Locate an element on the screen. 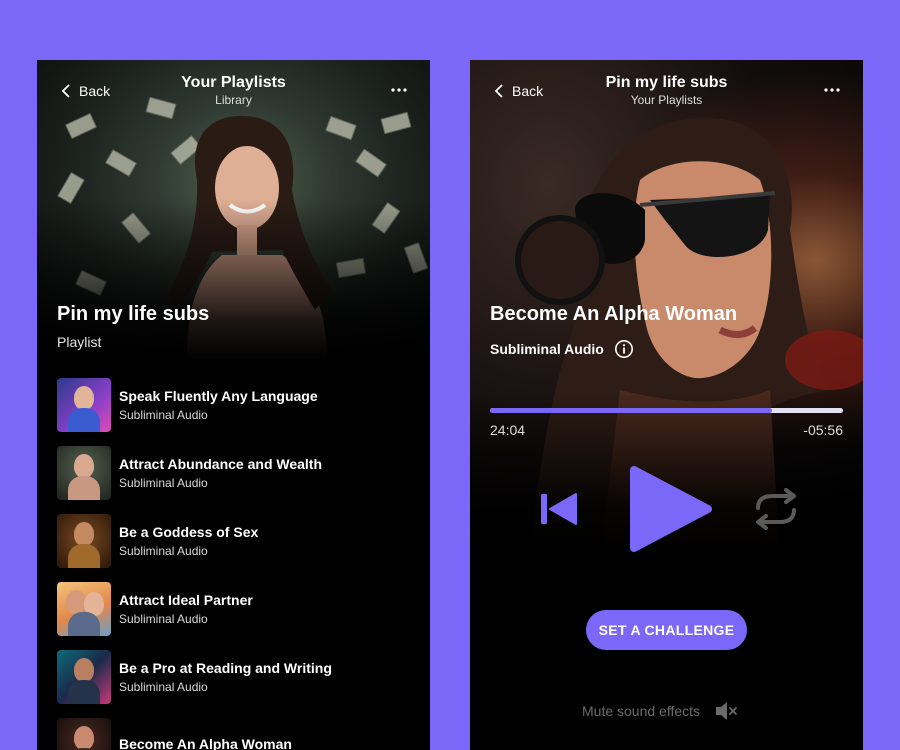 Image resolution: width=900 pixels, height=750 pixels. track-name: Attract Ideal Partner is located at coordinates (186, 600).